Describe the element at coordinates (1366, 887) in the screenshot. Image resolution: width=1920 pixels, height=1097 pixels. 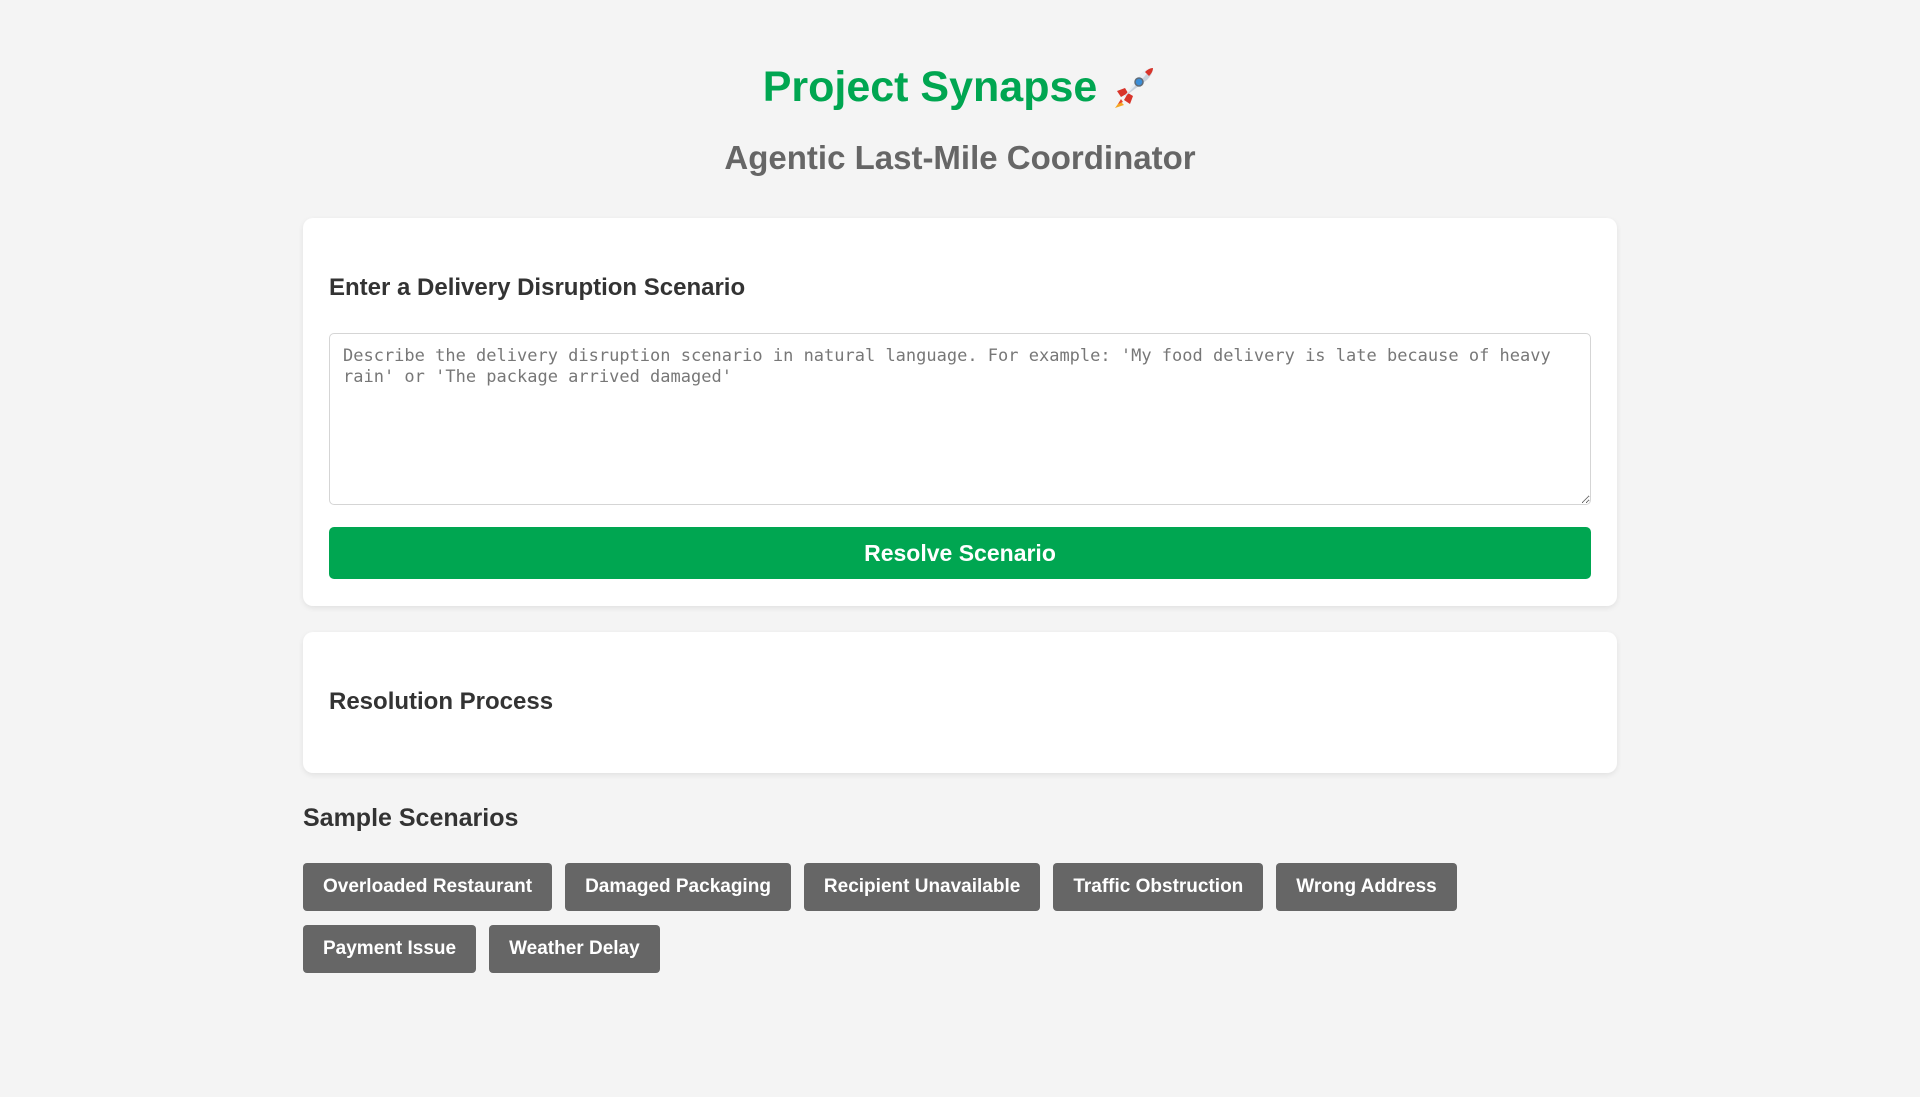
I see `sample-button-wrong-address: Wrong Address` at that location.